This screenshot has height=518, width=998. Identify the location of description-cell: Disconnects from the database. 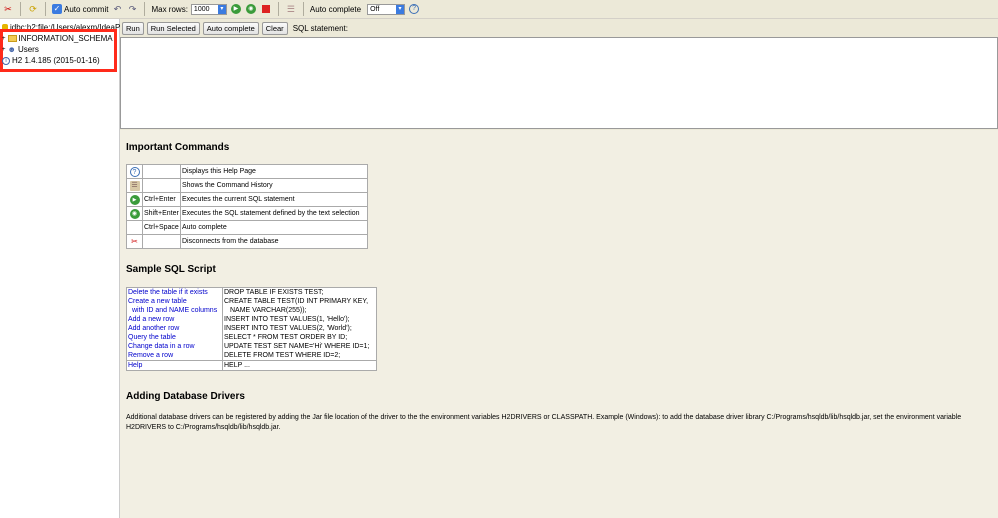
(274, 241).